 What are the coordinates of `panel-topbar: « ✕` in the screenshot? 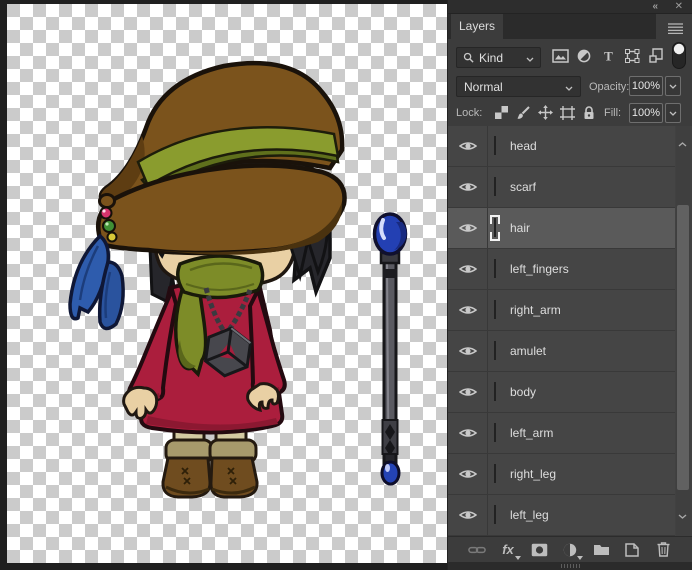 It's located at (570, 7).